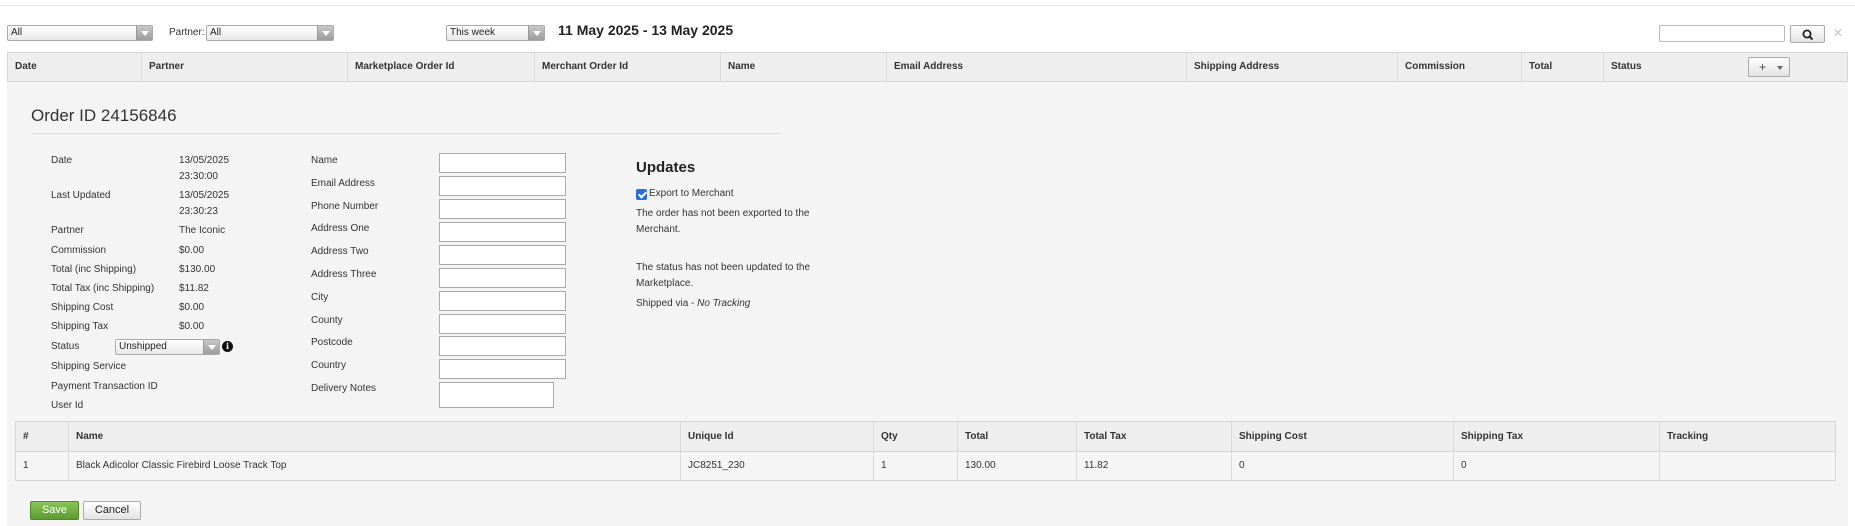  Describe the element at coordinates (26, 436) in the screenshot. I see `items-header-number: #` at that location.